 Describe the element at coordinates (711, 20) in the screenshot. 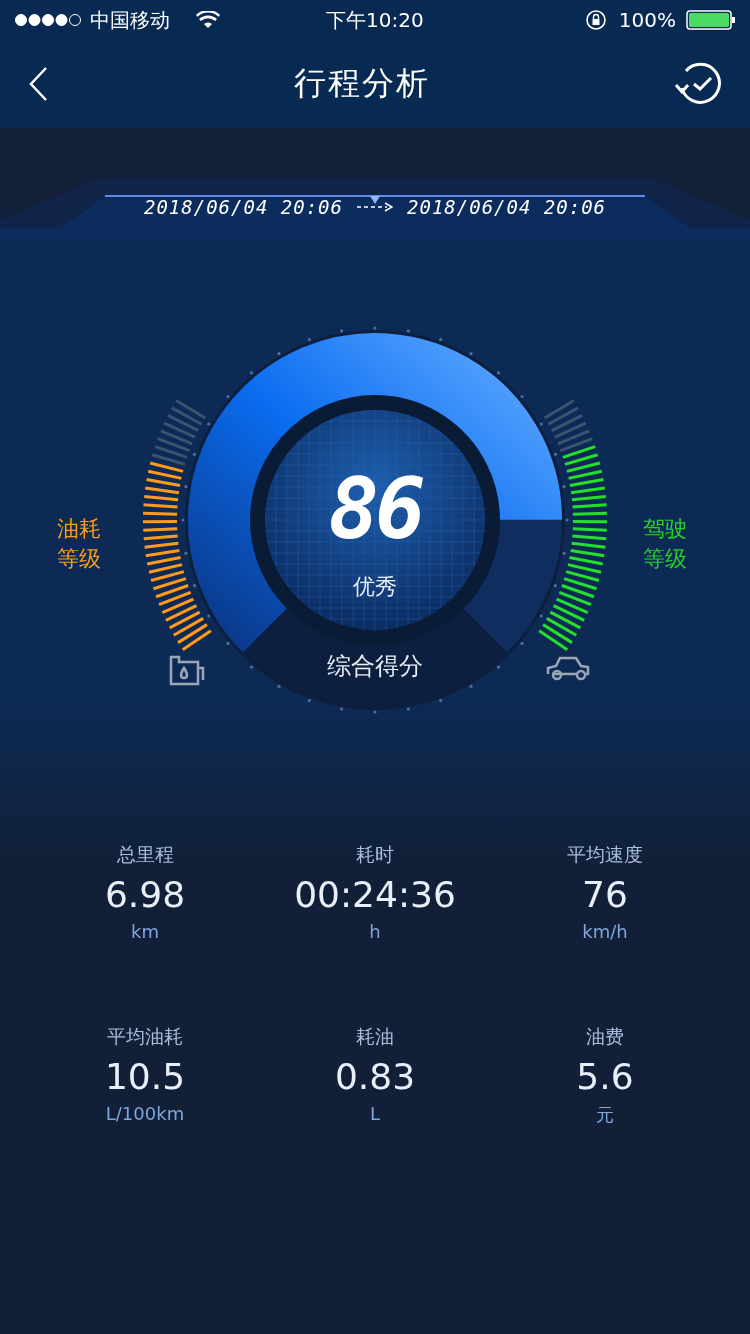

I see `battery-icon` at that location.